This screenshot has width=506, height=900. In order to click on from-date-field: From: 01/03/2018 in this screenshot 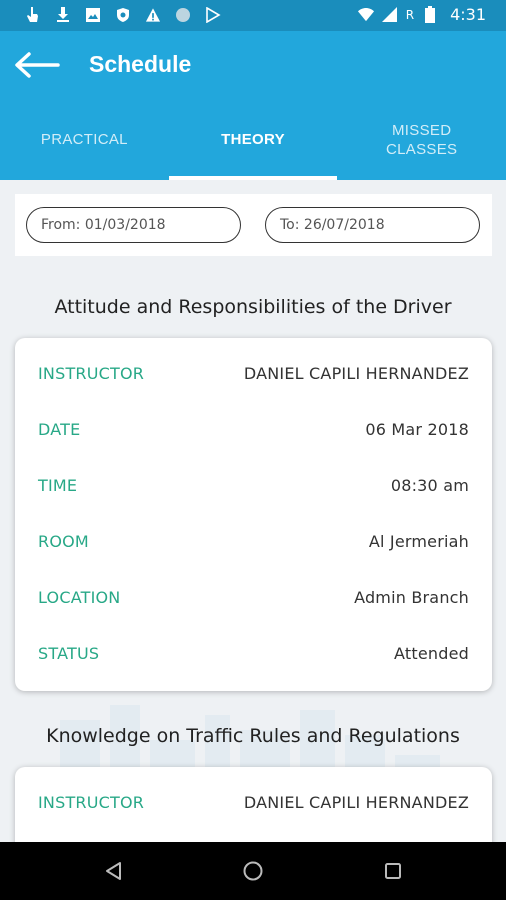, I will do `click(133, 225)`.